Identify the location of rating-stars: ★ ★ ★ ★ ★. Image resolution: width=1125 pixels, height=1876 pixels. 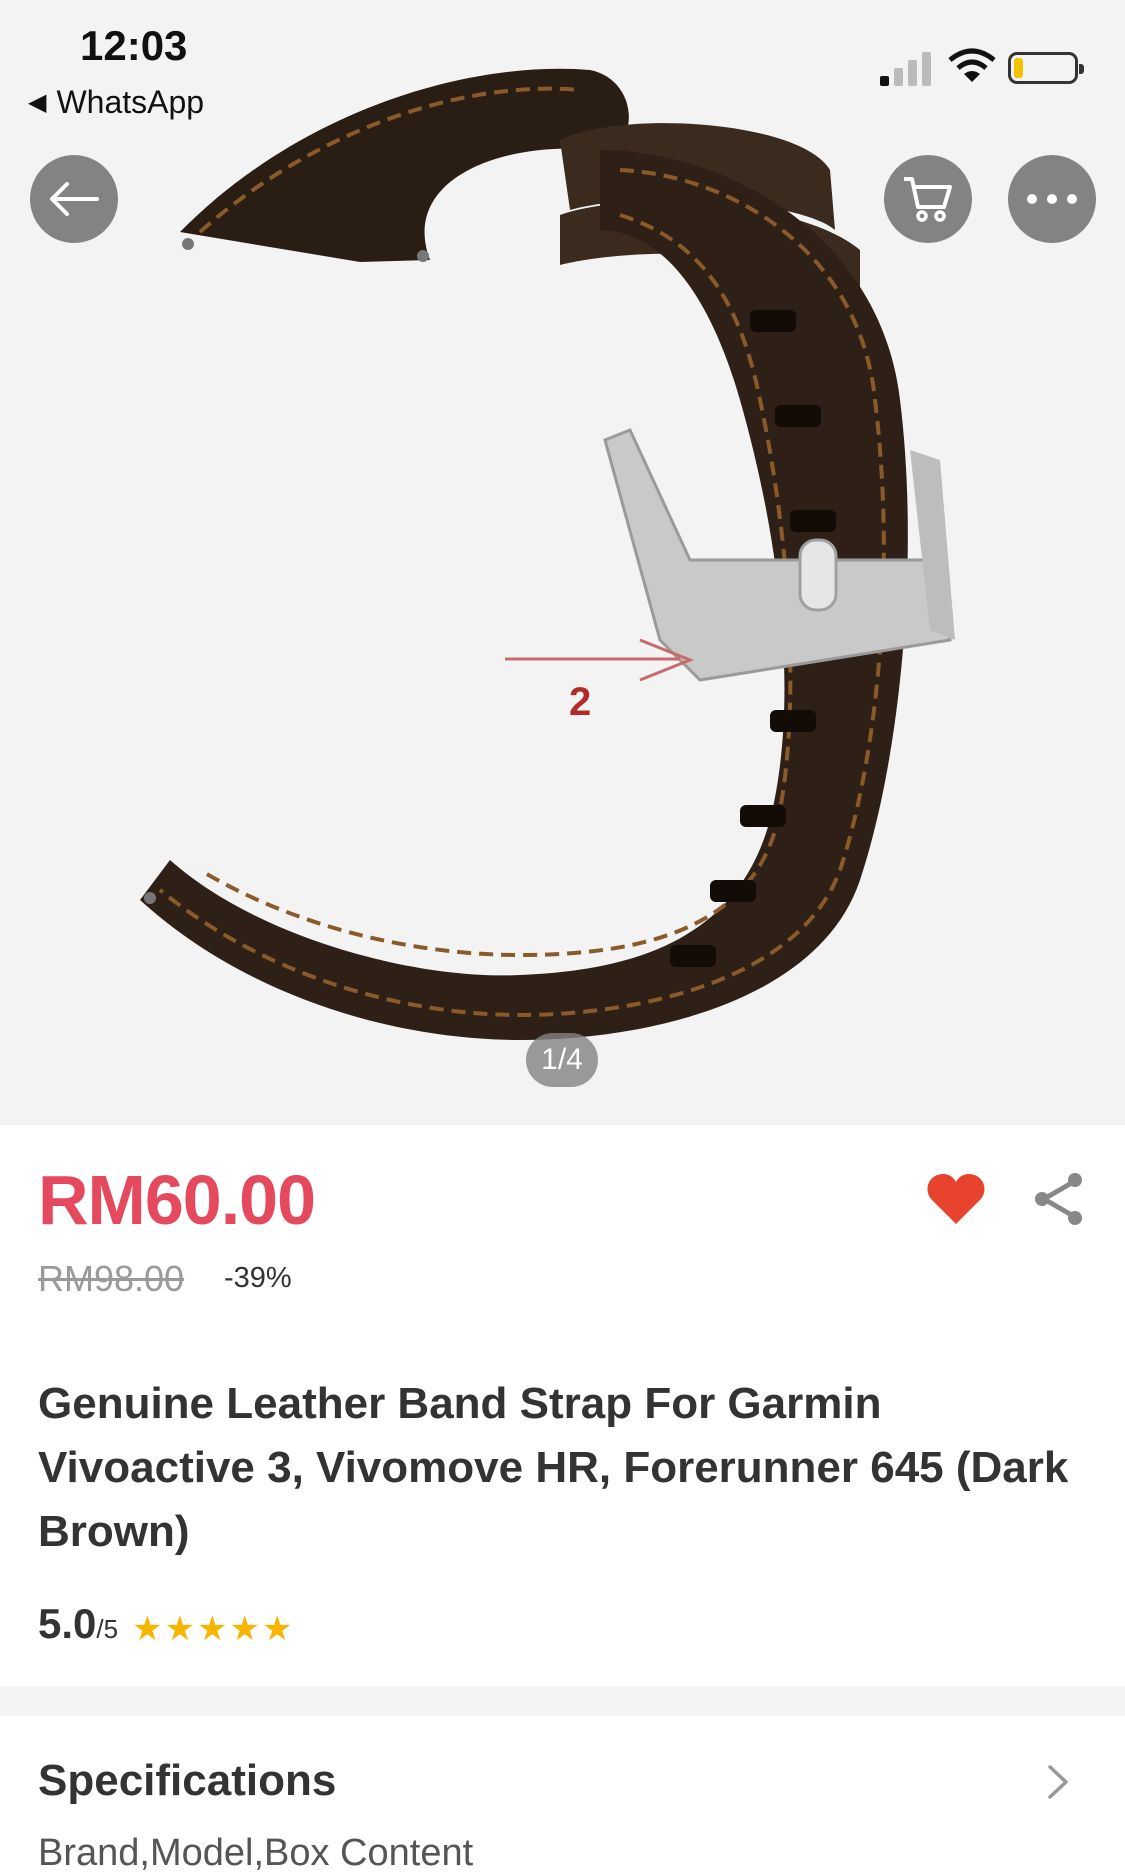
(212, 1629).